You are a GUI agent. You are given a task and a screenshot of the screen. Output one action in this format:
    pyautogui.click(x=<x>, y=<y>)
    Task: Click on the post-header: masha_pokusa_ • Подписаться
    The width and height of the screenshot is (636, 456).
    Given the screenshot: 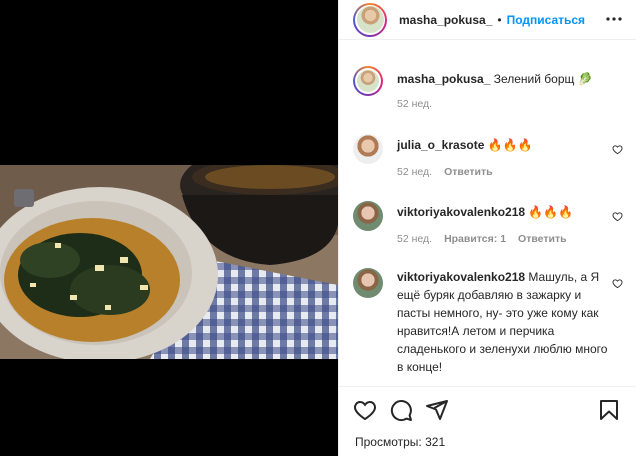 What is the action you would take?
    pyautogui.click(x=487, y=20)
    